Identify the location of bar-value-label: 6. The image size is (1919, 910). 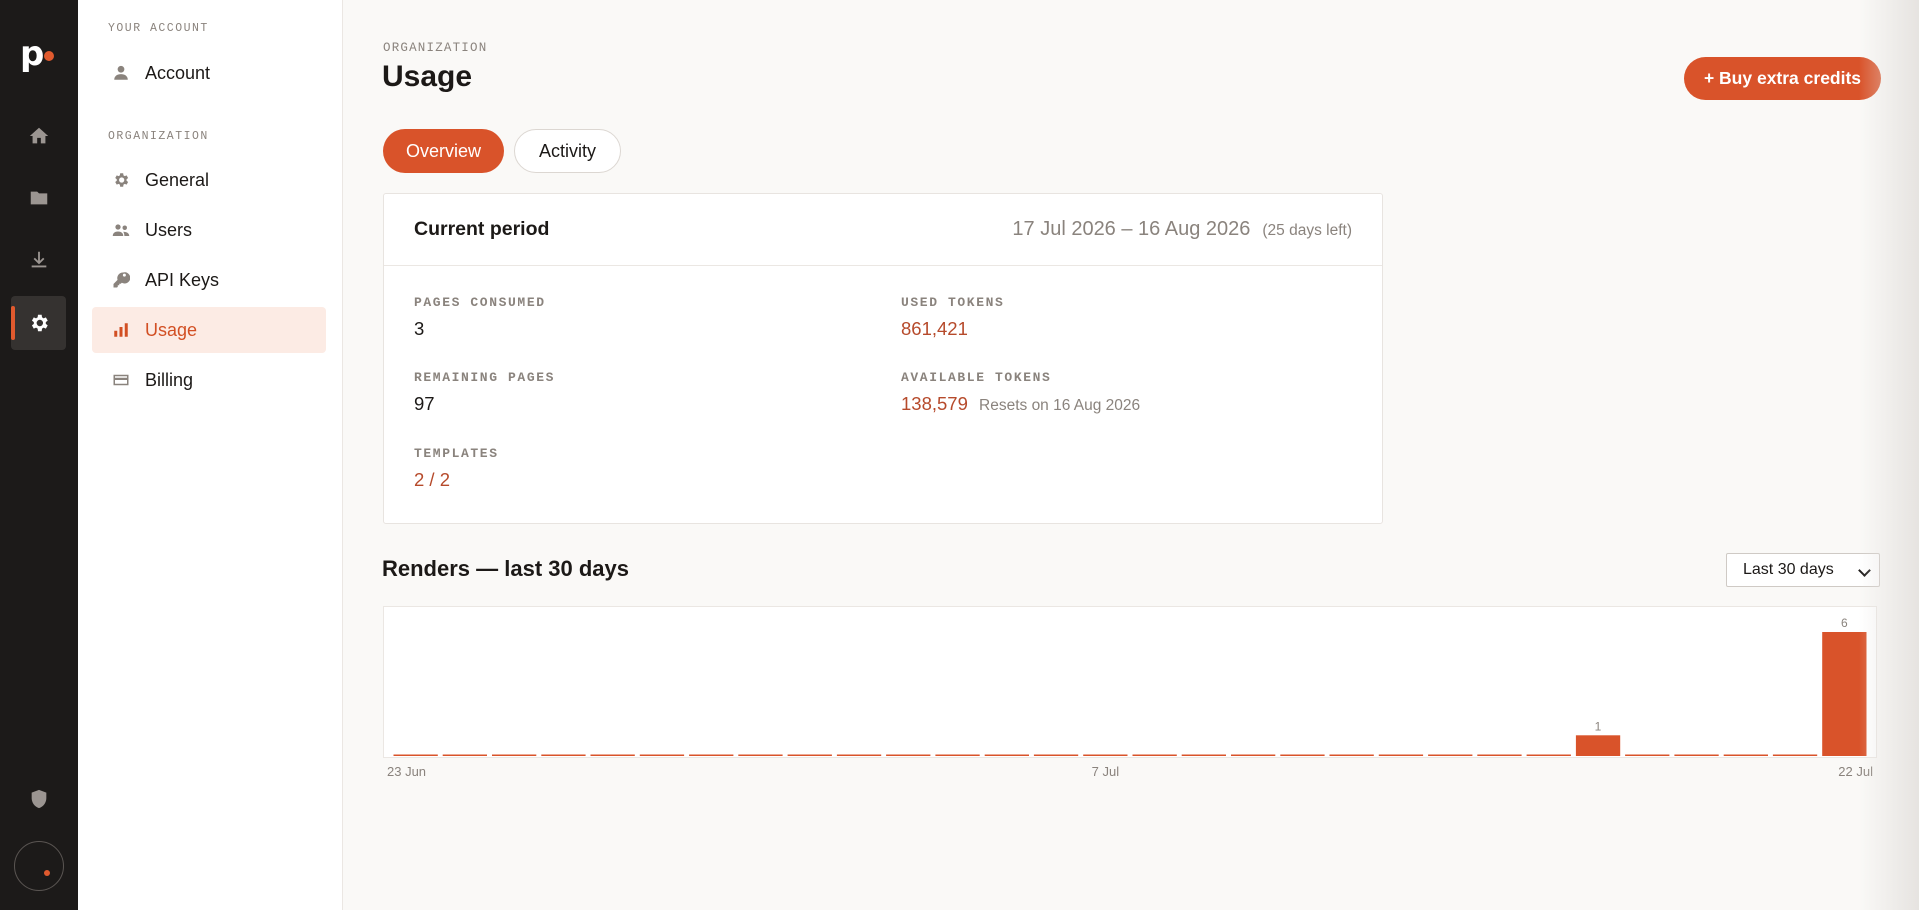
(1844, 623).